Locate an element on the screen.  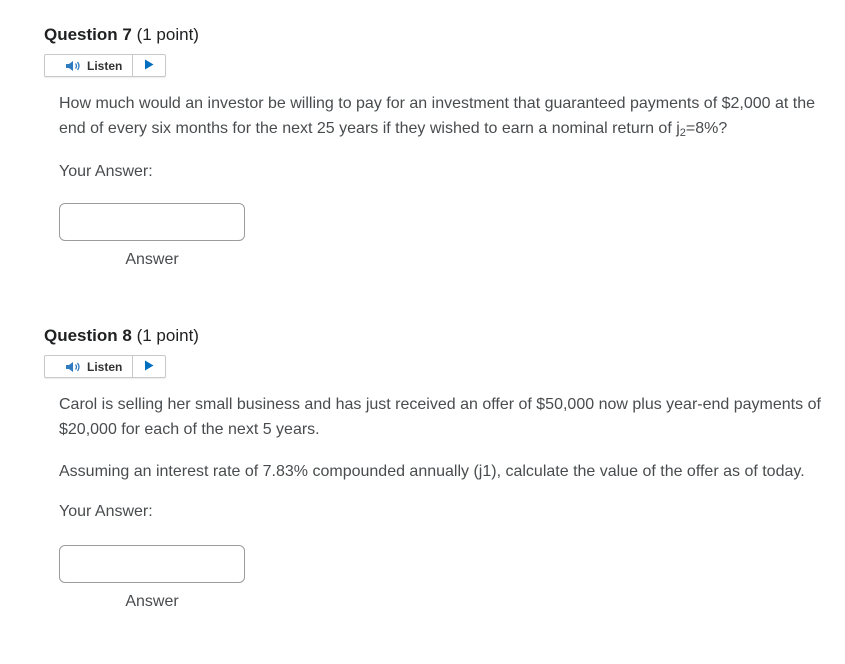
question-heading: Question 8 (1 point) is located at coordinates (434, 336).